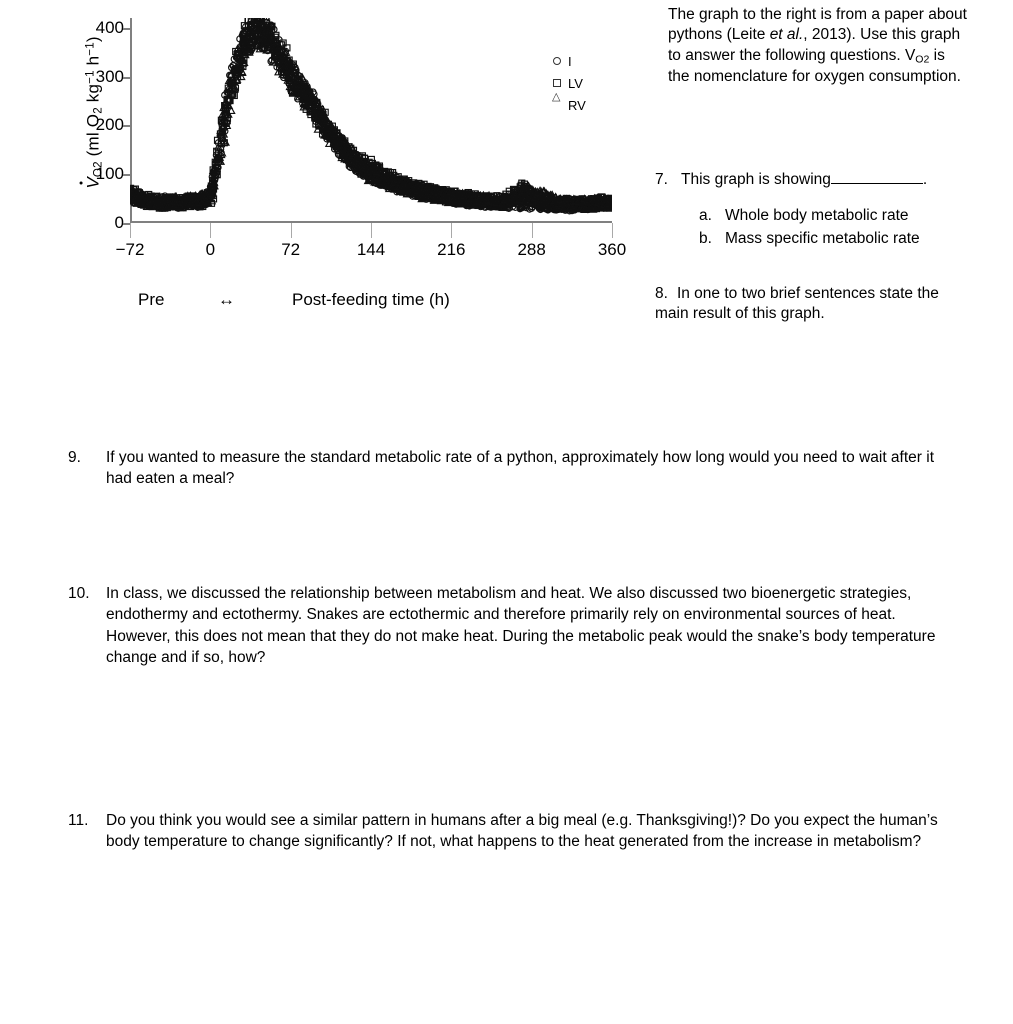 Image resolution: width=1013 pixels, height=1024 pixels. I want to click on y-tick-label: 0, so click(119, 222).